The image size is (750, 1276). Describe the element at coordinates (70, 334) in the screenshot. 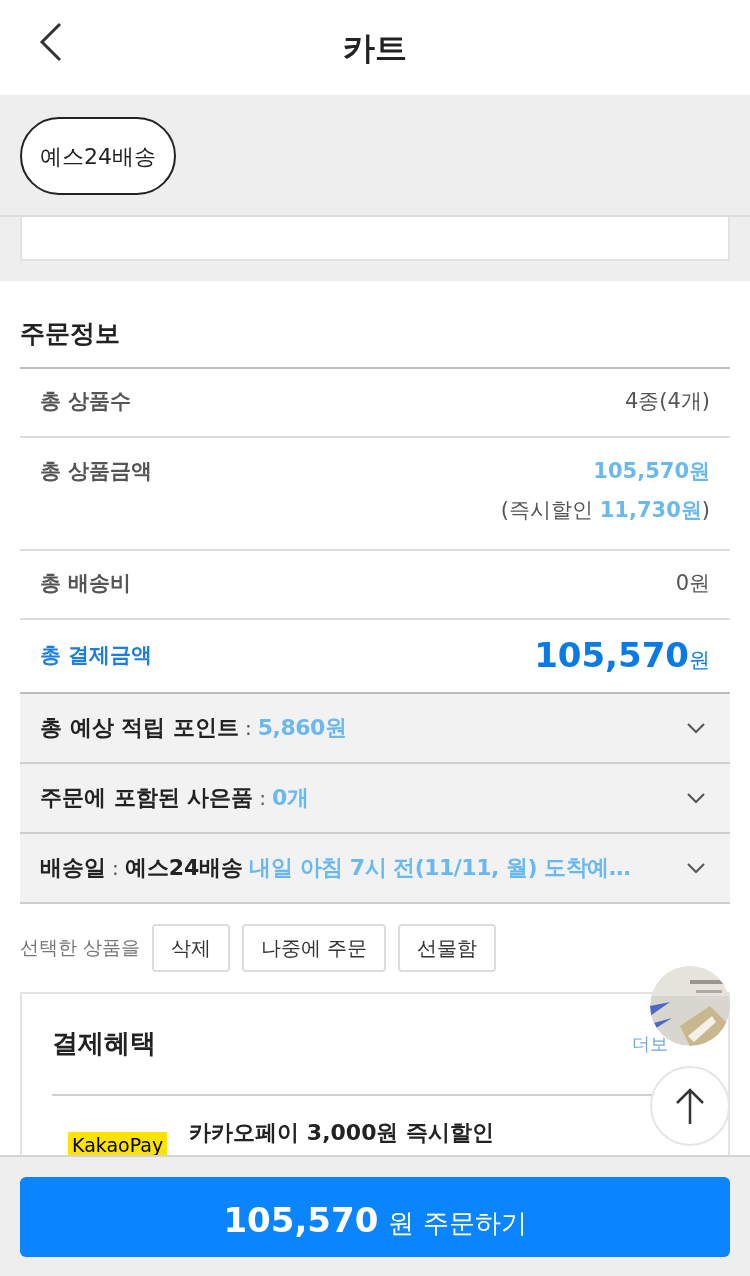

I see `section-title: 주문정보` at that location.